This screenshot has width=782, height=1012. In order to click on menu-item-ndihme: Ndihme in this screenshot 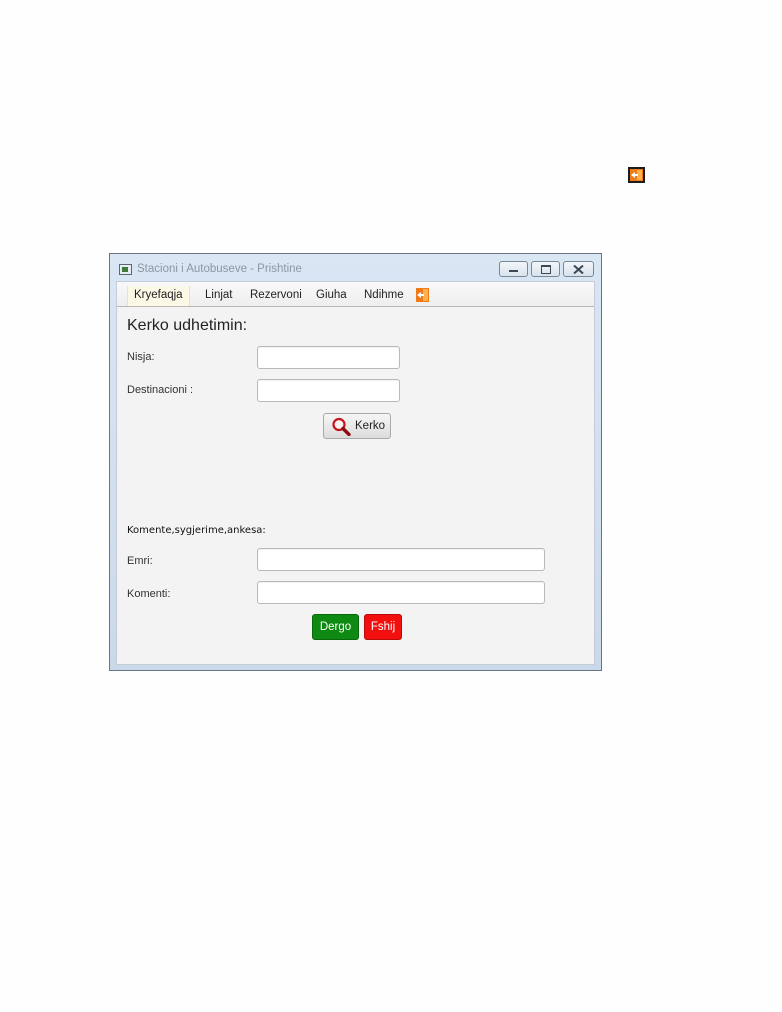, I will do `click(384, 296)`.